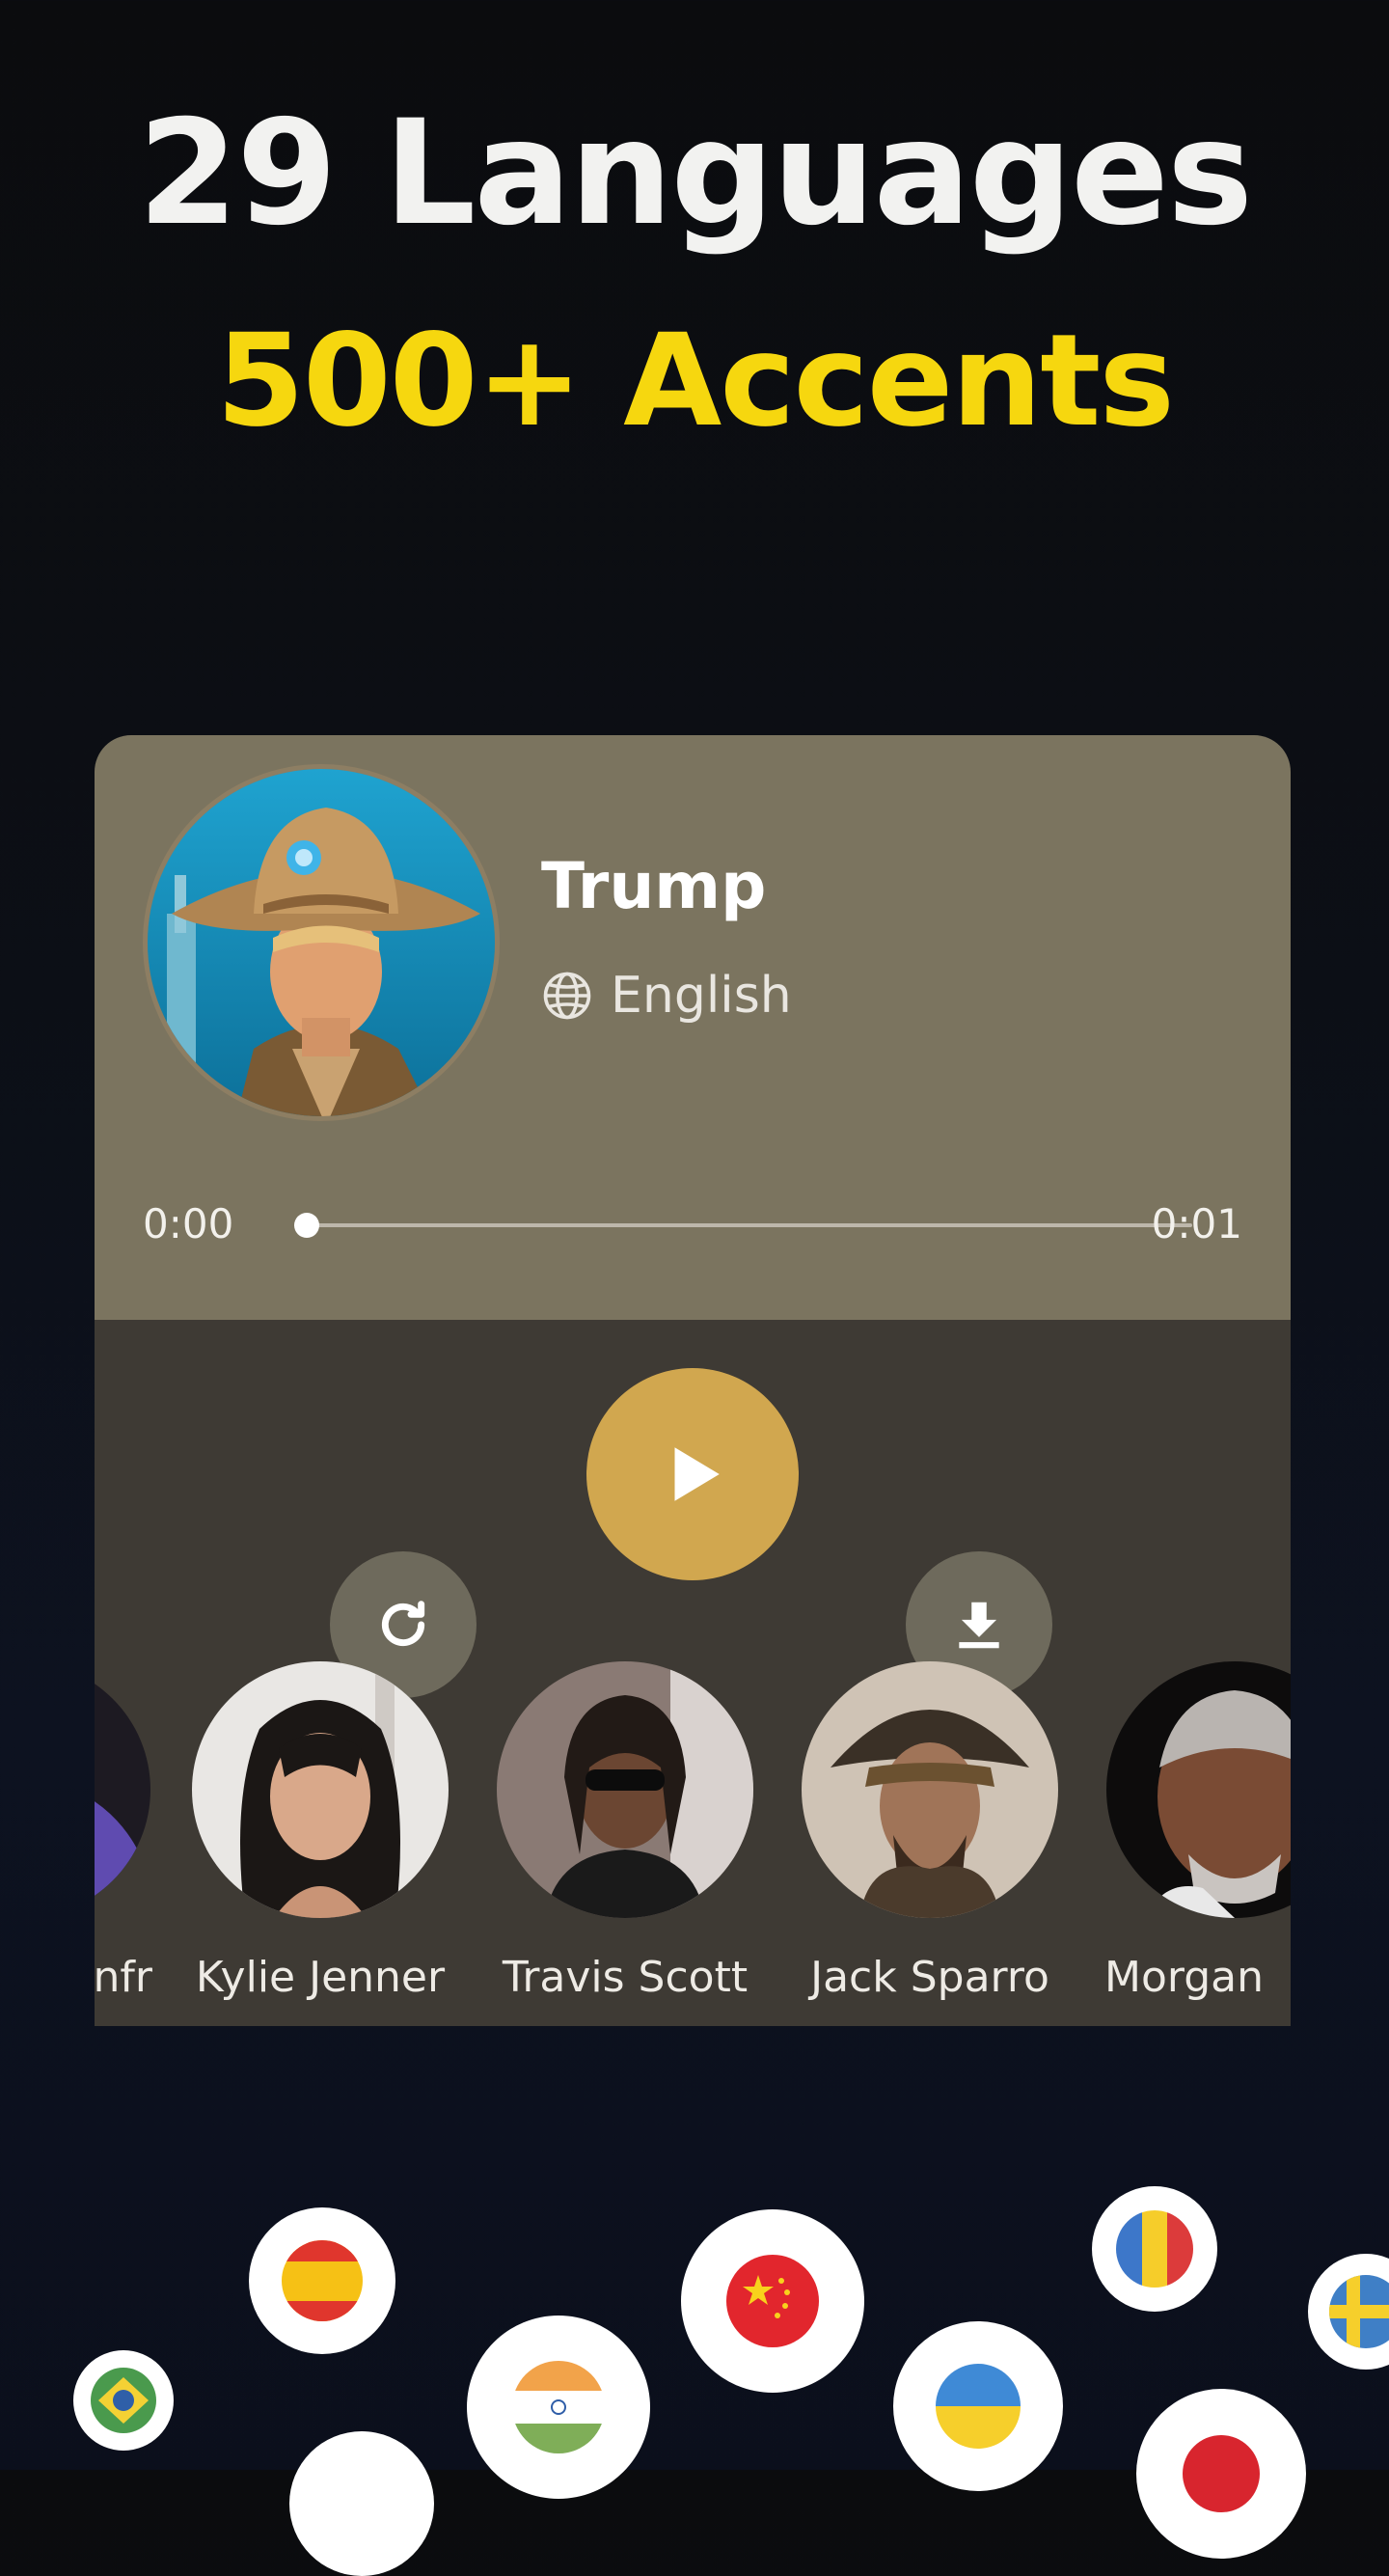 Image resolution: width=1389 pixels, height=2576 pixels. Describe the element at coordinates (979, 1625) in the screenshot. I see `download-icon` at that location.